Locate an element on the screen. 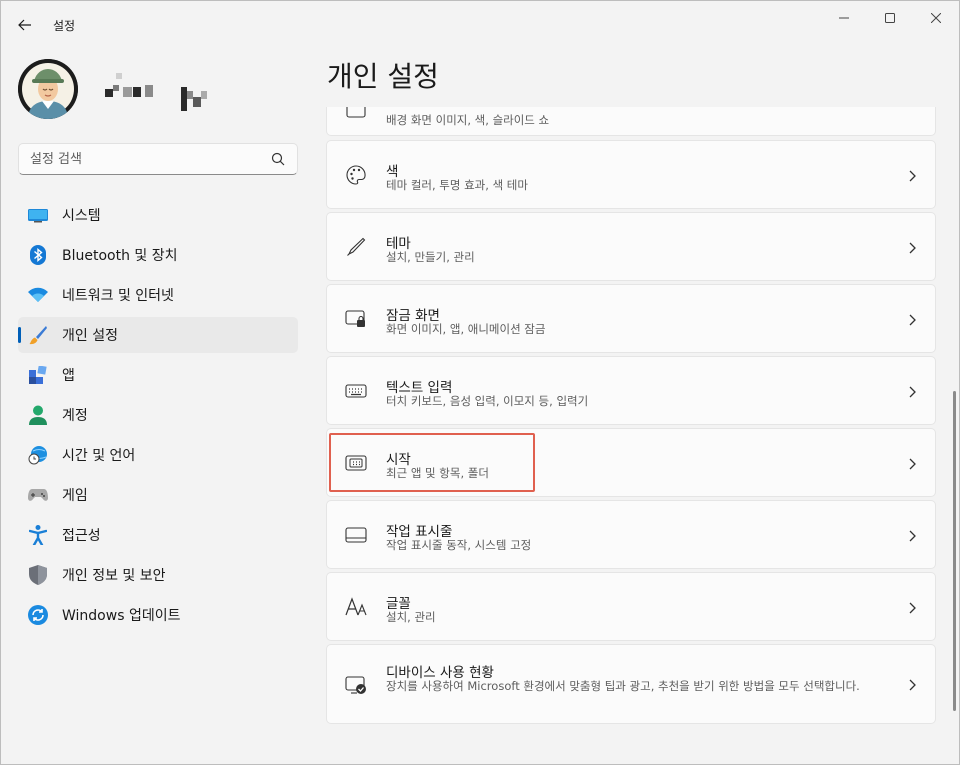  sidebar-item-label: 시간 및 언어 is located at coordinates (99, 456).